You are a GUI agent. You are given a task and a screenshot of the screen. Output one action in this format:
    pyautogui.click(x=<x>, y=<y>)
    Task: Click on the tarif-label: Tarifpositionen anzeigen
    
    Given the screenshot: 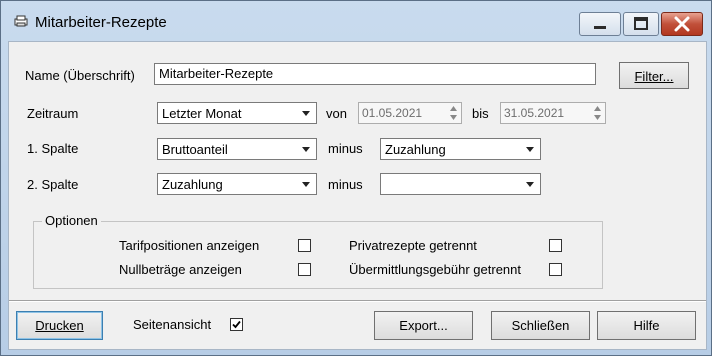 What is the action you would take?
    pyautogui.click(x=189, y=245)
    